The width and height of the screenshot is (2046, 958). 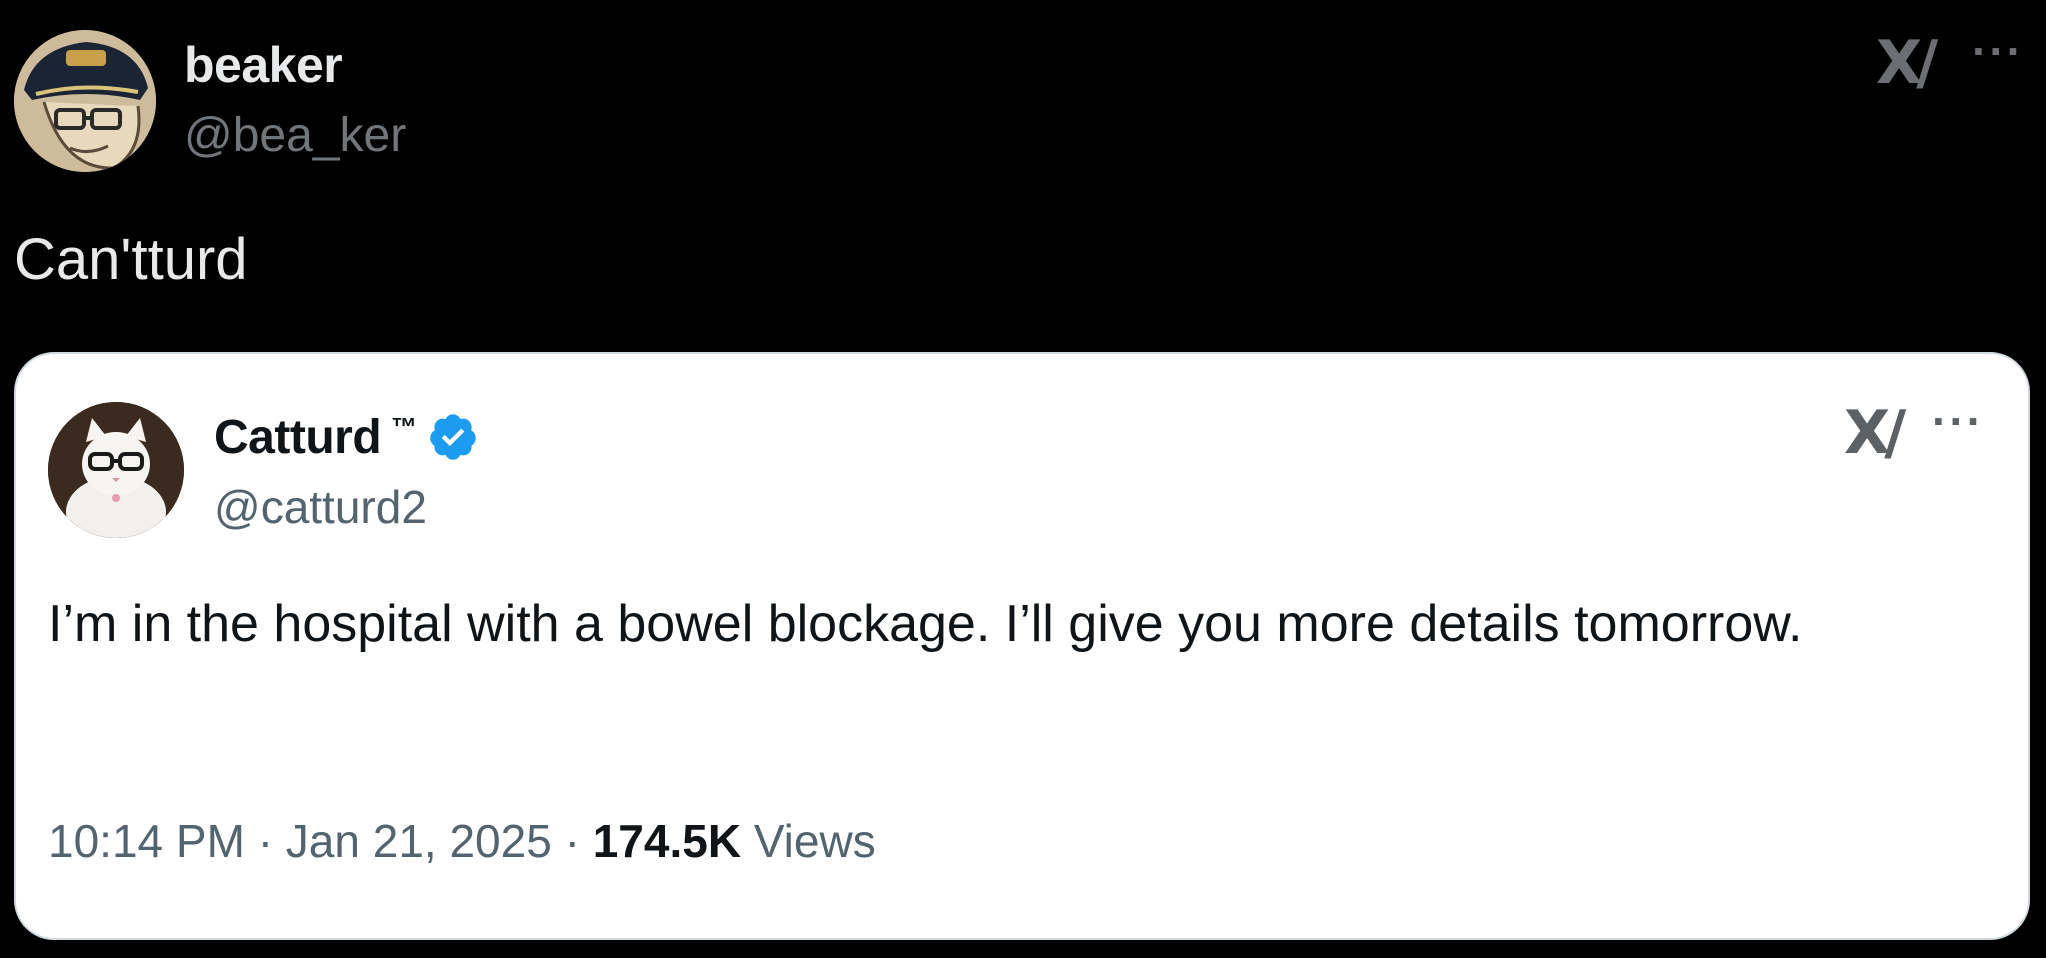 What do you see at coordinates (814, 841) in the screenshot?
I see `views-label: Views` at bounding box center [814, 841].